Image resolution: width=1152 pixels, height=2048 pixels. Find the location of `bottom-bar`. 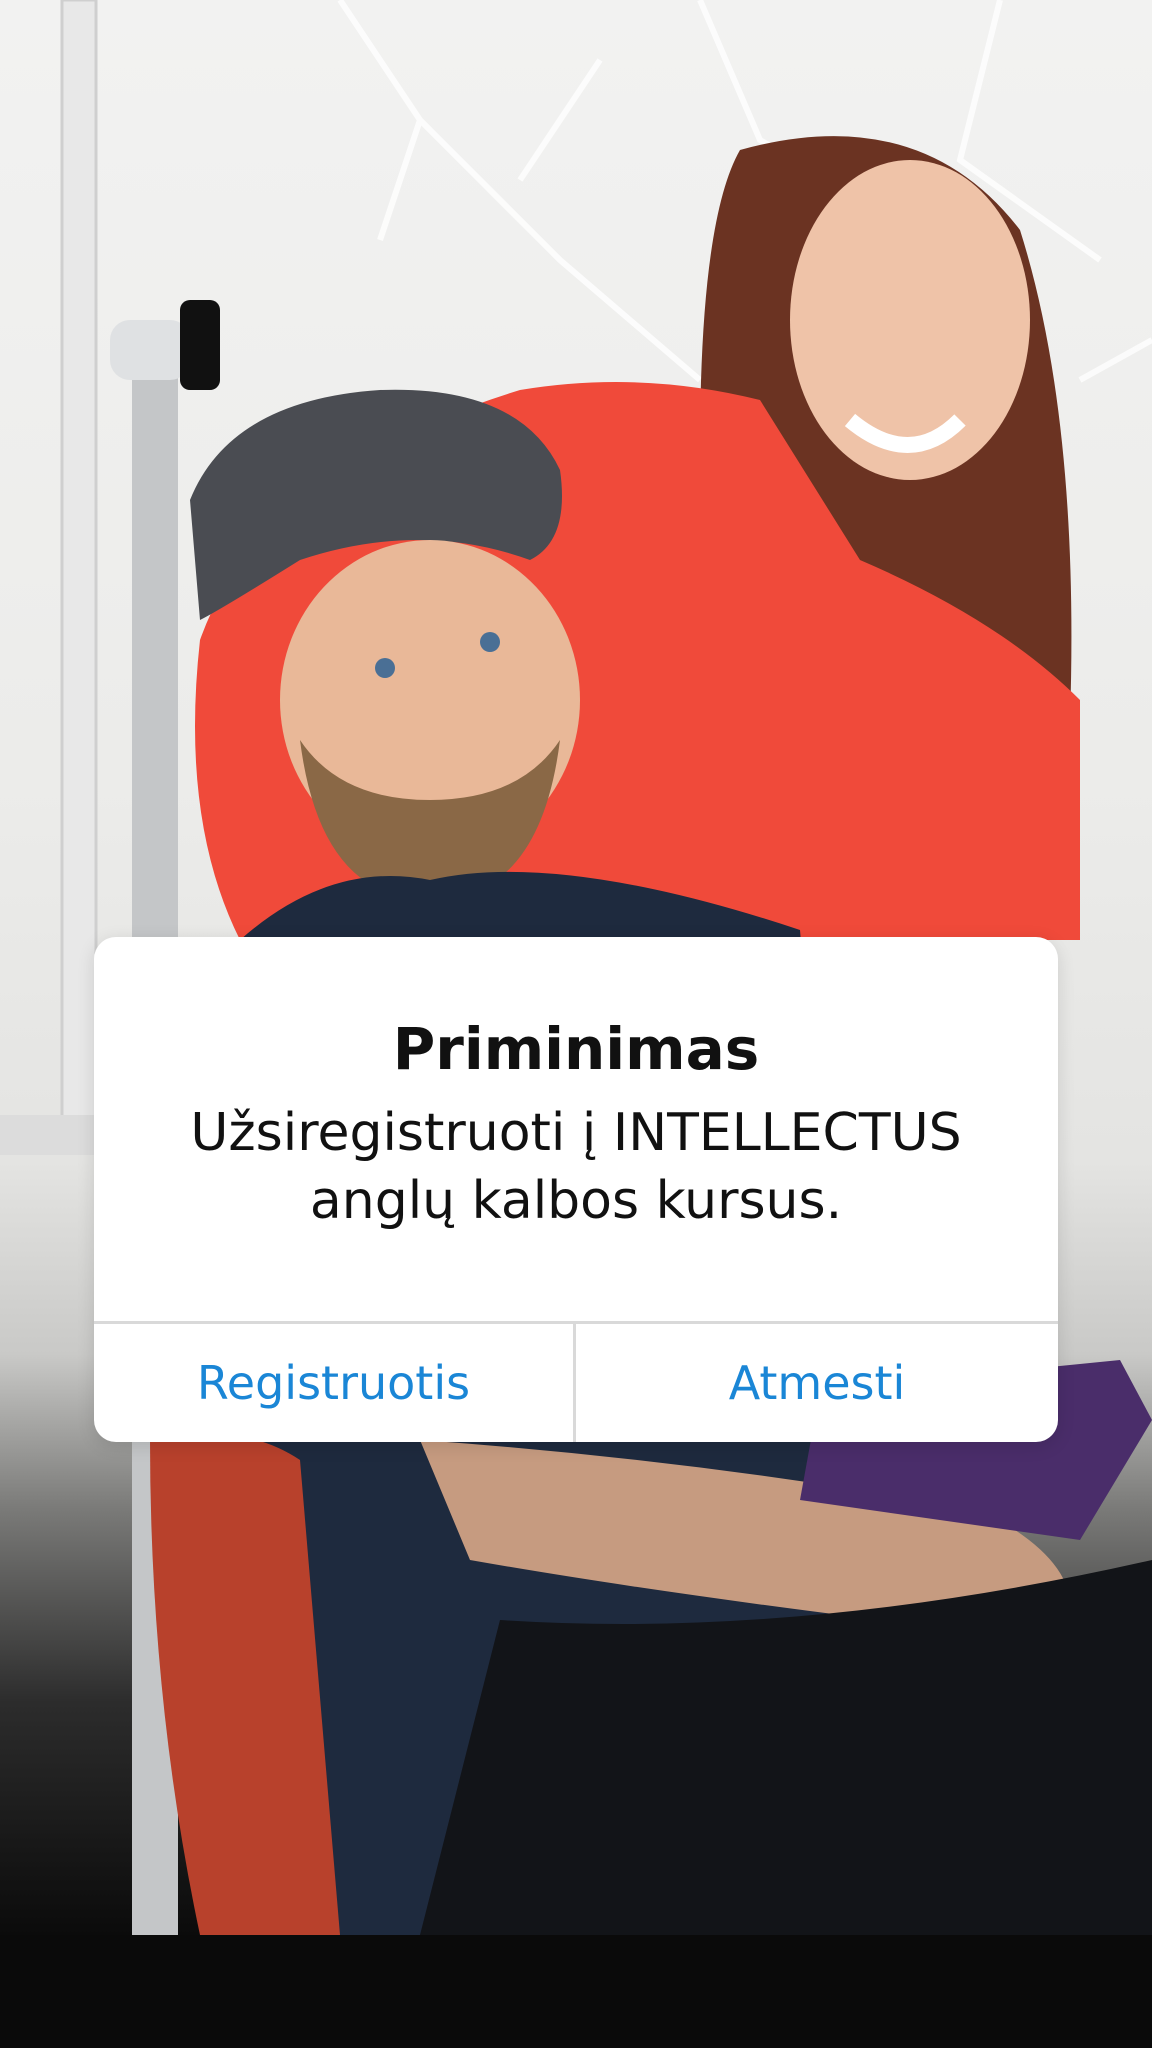

bottom-bar is located at coordinates (576, 1991).